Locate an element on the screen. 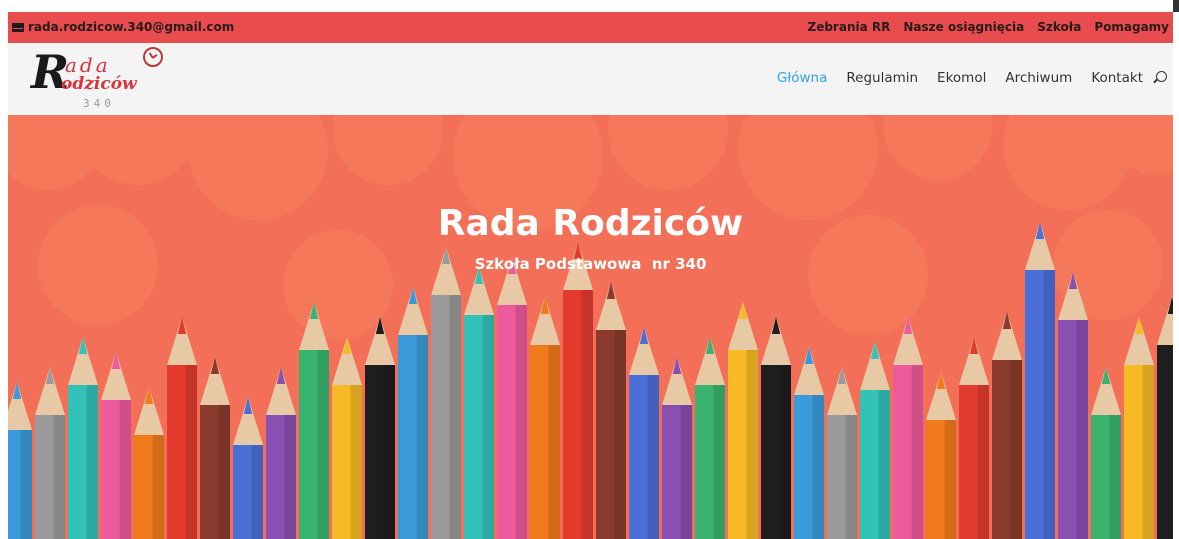  top-link-zebrania: Zebrania RR is located at coordinates (849, 27).